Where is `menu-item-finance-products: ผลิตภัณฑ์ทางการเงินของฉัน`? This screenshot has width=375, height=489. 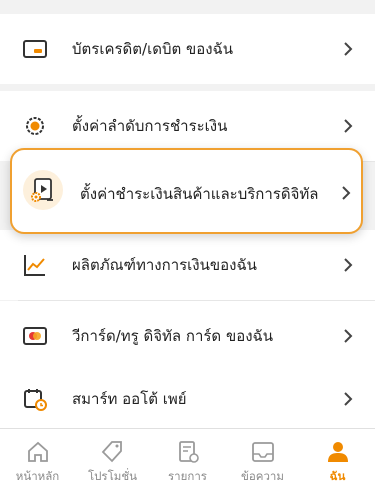
menu-item-finance-products: ผลิตภัณฑ์ทางการเงินของฉัน is located at coordinates (187, 265).